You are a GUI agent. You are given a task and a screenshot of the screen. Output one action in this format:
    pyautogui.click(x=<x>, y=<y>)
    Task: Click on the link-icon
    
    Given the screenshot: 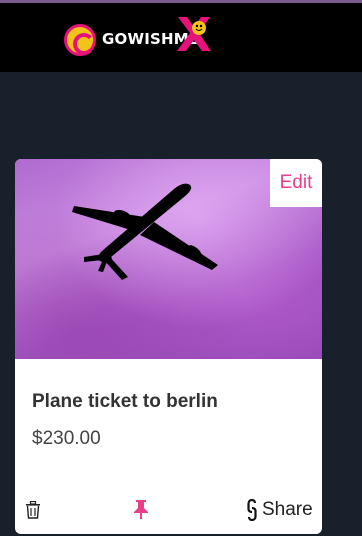 What is the action you would take?
    pyautogui.click(x=252, y=510)
    